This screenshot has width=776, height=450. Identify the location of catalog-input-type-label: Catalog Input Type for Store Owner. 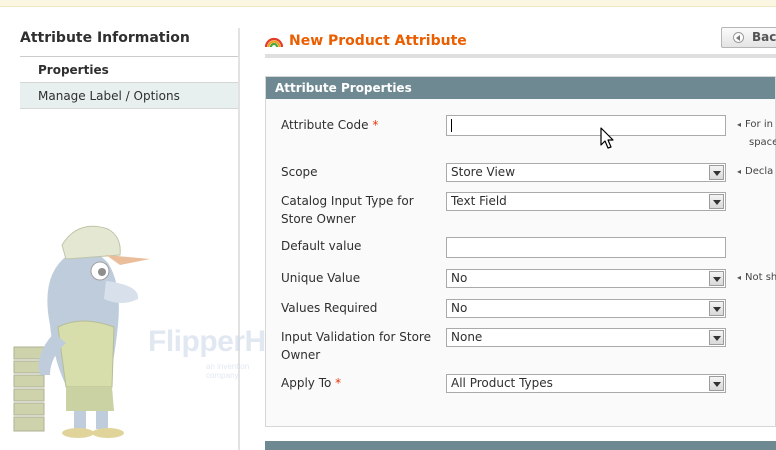
(347, 210).